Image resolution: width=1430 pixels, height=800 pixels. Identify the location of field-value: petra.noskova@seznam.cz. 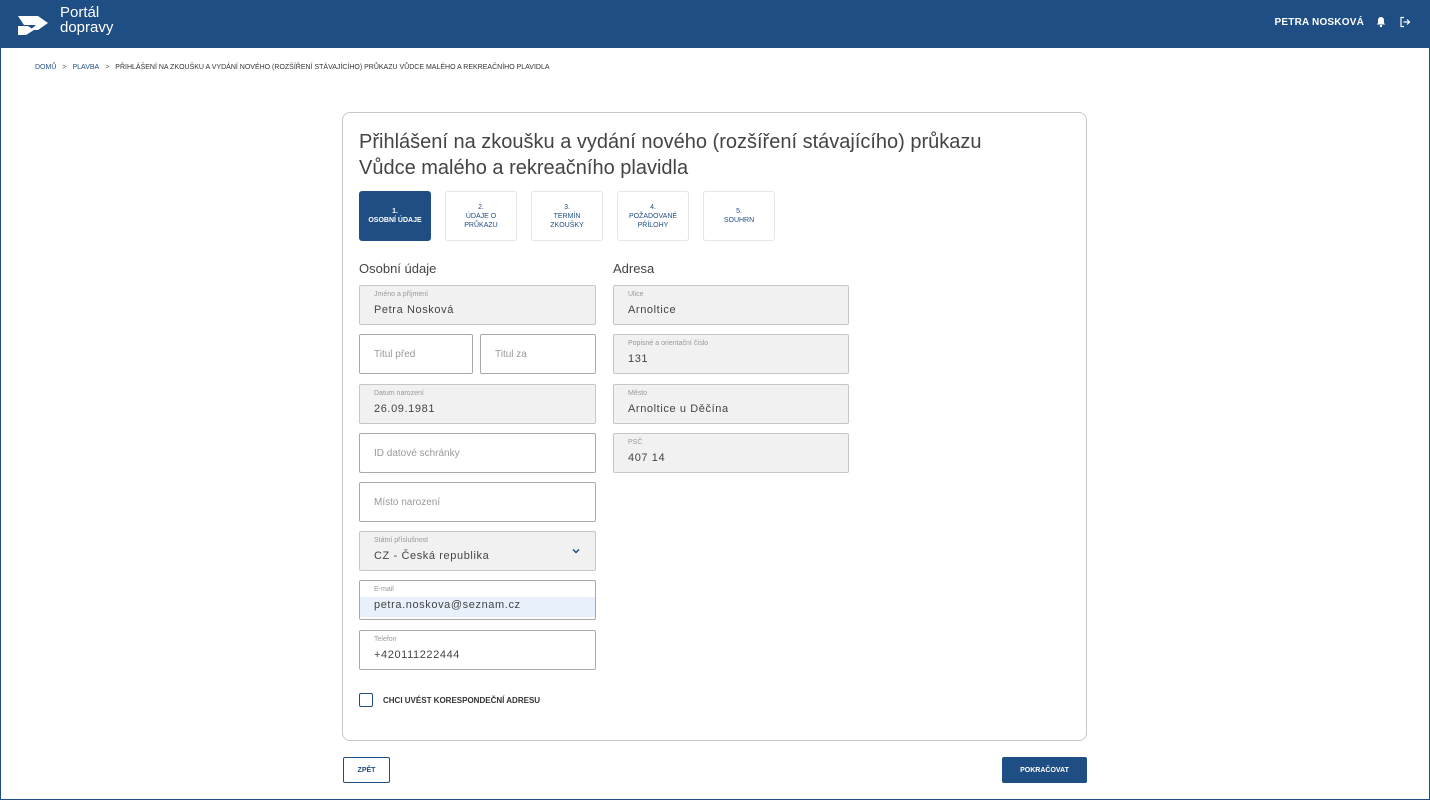
(447, 605).